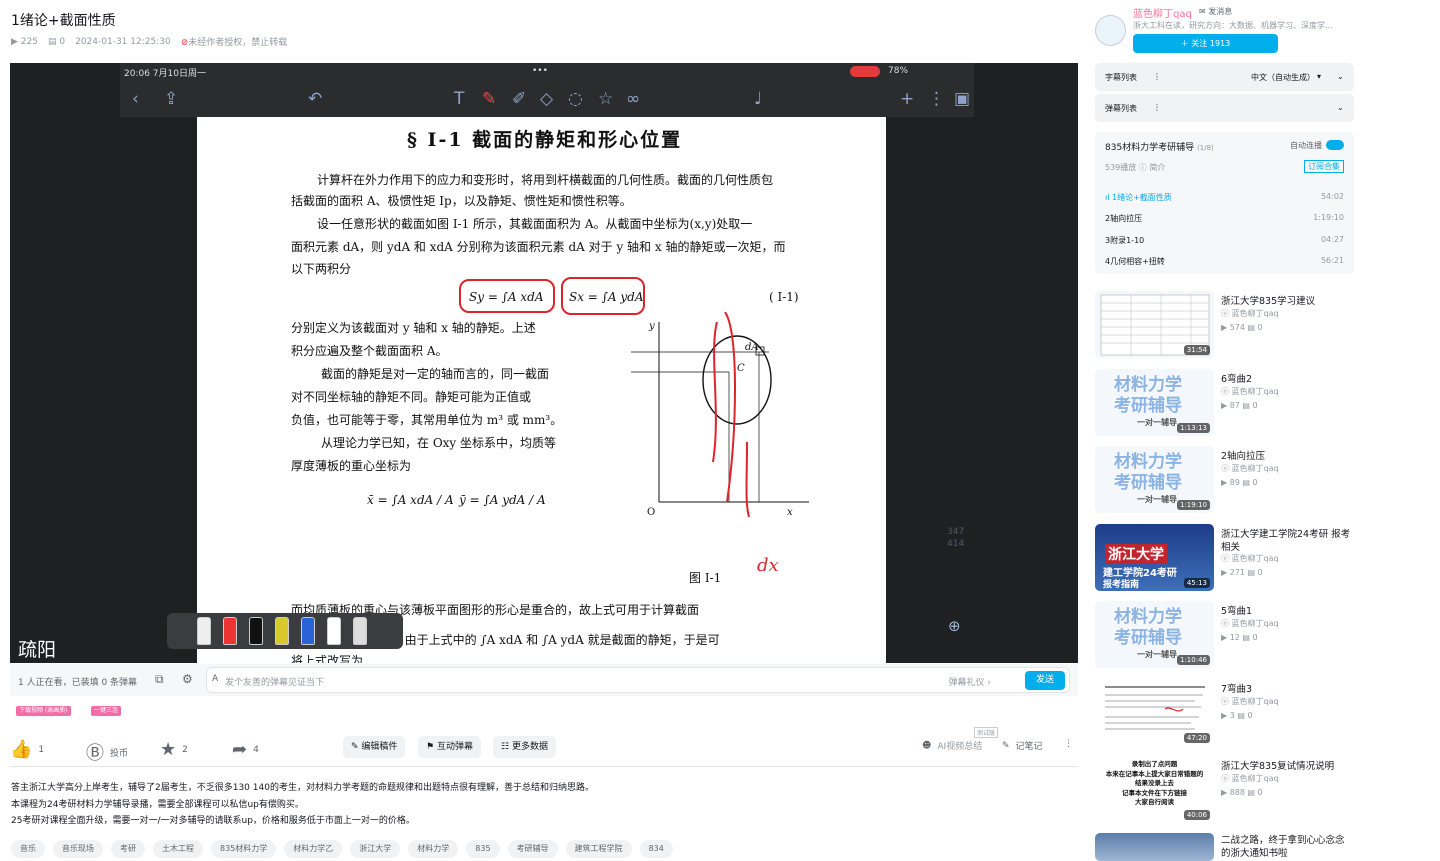 This screenshot has width=1440, height=861. What do you see at coordinates (375, 849) in the screenshot?
I see `tag: 浙江大学` at bounding box center [375, 849].